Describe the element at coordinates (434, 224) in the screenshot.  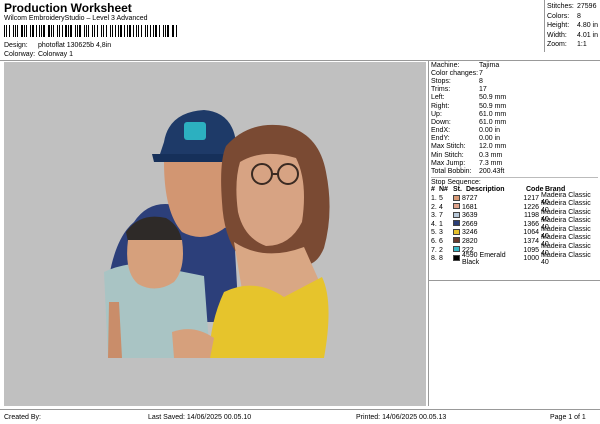
I see `row-number: 4.` at that location.